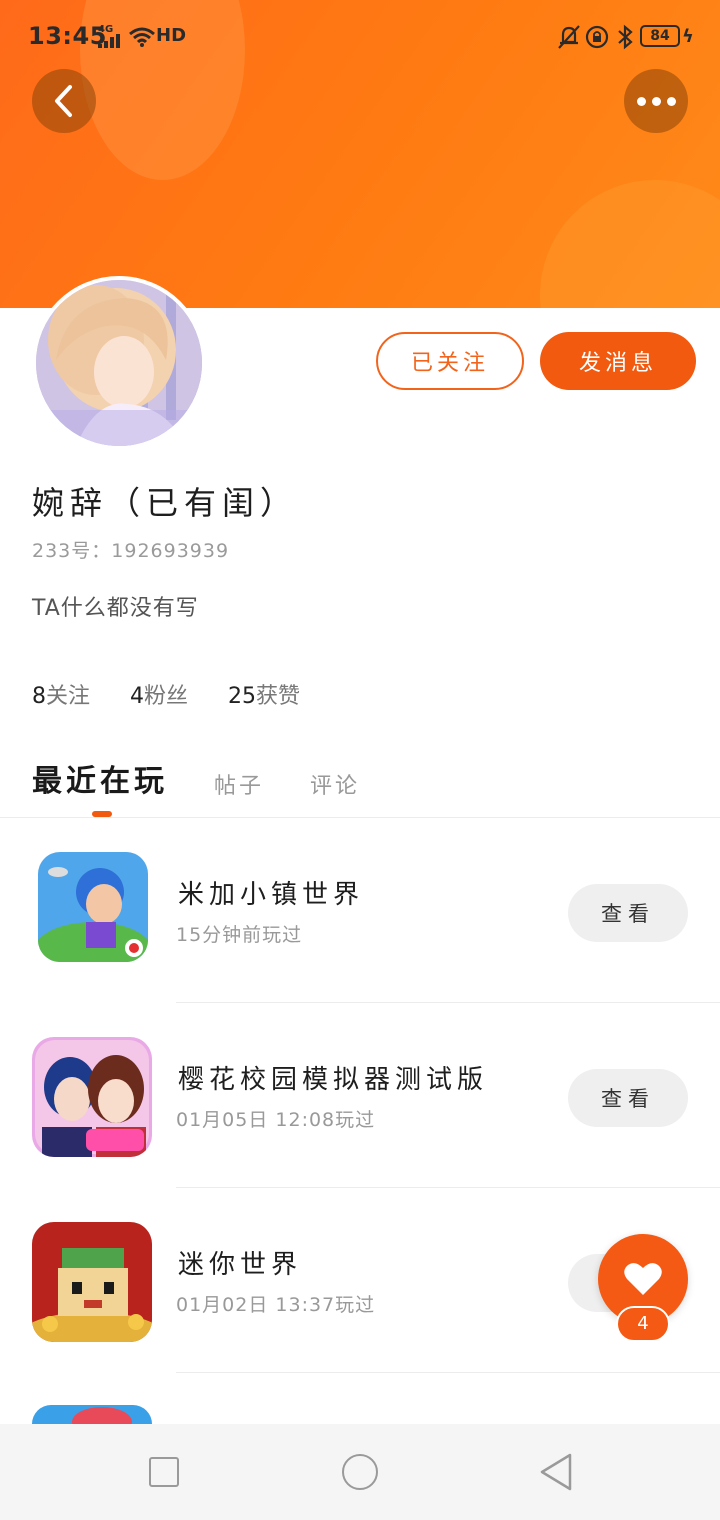 This screenshot has height=1520, width=720. What do you see at coordinates (115, 608) in the screenshot?
I see `profile-bio: TA什么都没有写` at bounding box center [115, 608].